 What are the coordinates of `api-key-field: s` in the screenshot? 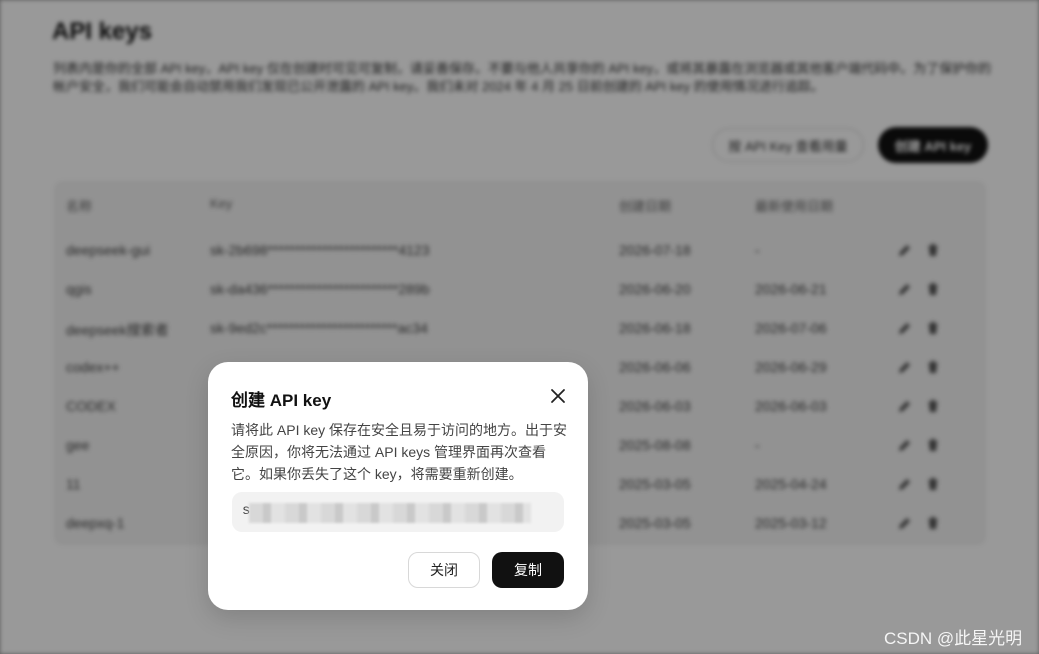 It's located at (398, 512).